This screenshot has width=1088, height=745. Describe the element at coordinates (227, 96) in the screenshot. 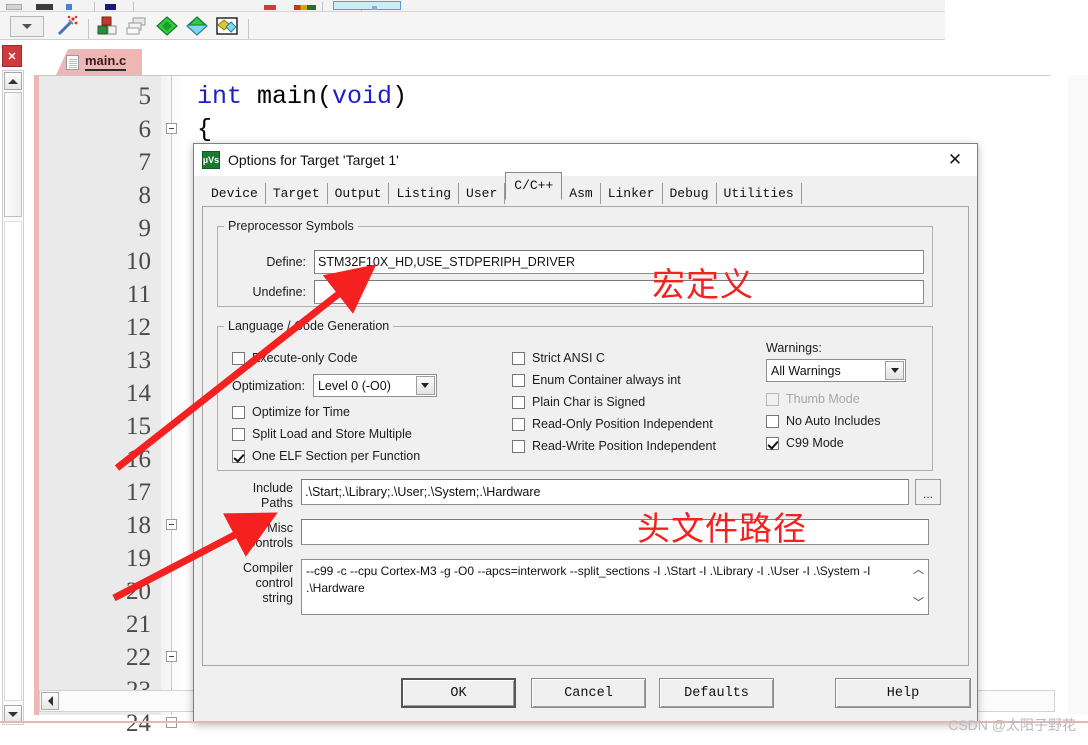

I see `code-token: int` at that location.